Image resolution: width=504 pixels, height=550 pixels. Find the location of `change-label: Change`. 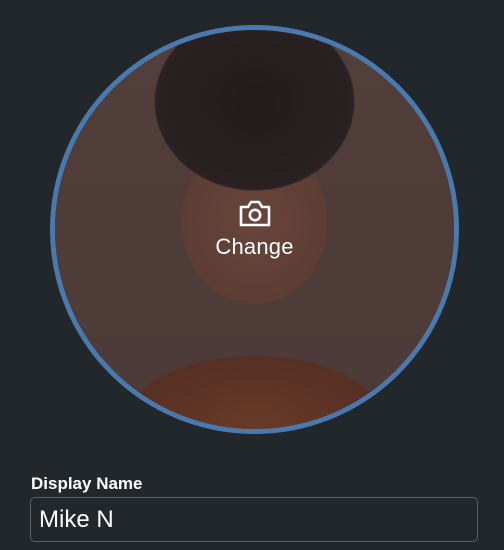

change-label: Change is located at coordinates (254, 246).